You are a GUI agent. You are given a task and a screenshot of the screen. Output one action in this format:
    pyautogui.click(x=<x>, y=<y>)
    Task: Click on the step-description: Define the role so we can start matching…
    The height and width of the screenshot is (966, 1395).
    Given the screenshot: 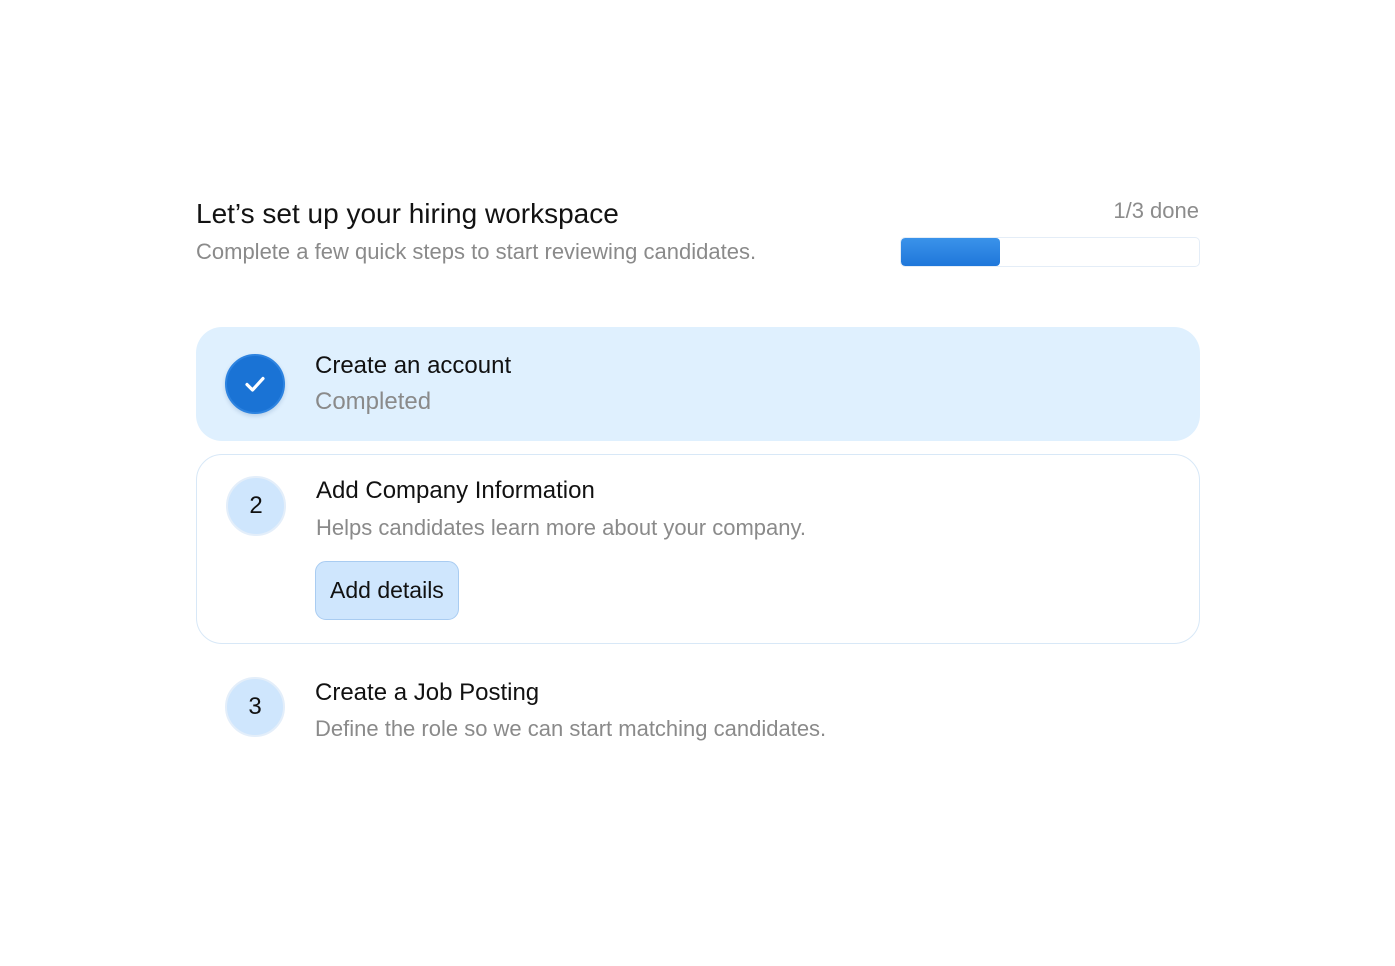 What is the action you would take?
    pyautogui.click(x=571, y=728)
    